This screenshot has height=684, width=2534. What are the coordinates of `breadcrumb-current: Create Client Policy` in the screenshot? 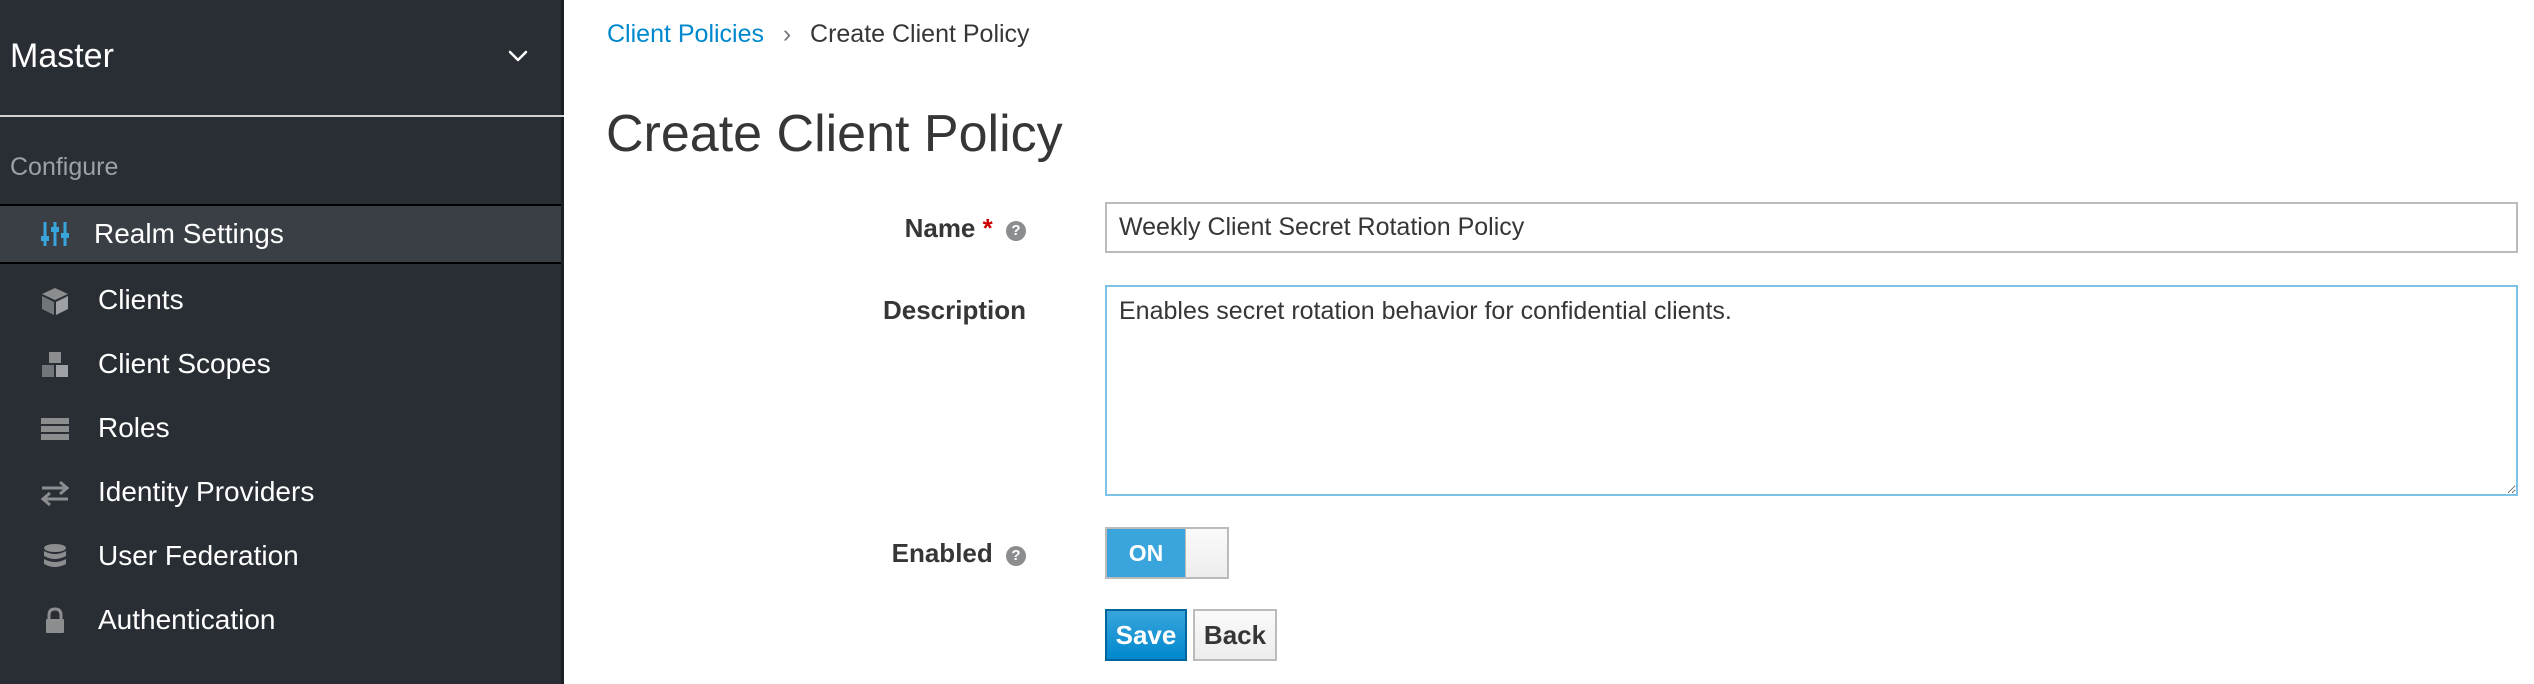 It's located at (920, 34).